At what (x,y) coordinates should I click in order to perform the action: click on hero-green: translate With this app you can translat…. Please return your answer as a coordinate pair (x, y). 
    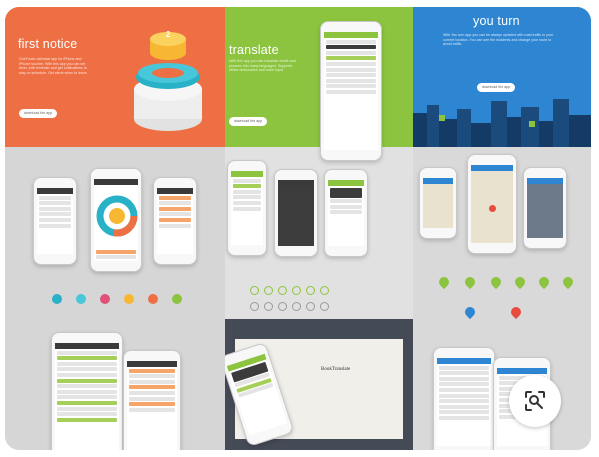
    Looking at the image, I should click on (319, 77).